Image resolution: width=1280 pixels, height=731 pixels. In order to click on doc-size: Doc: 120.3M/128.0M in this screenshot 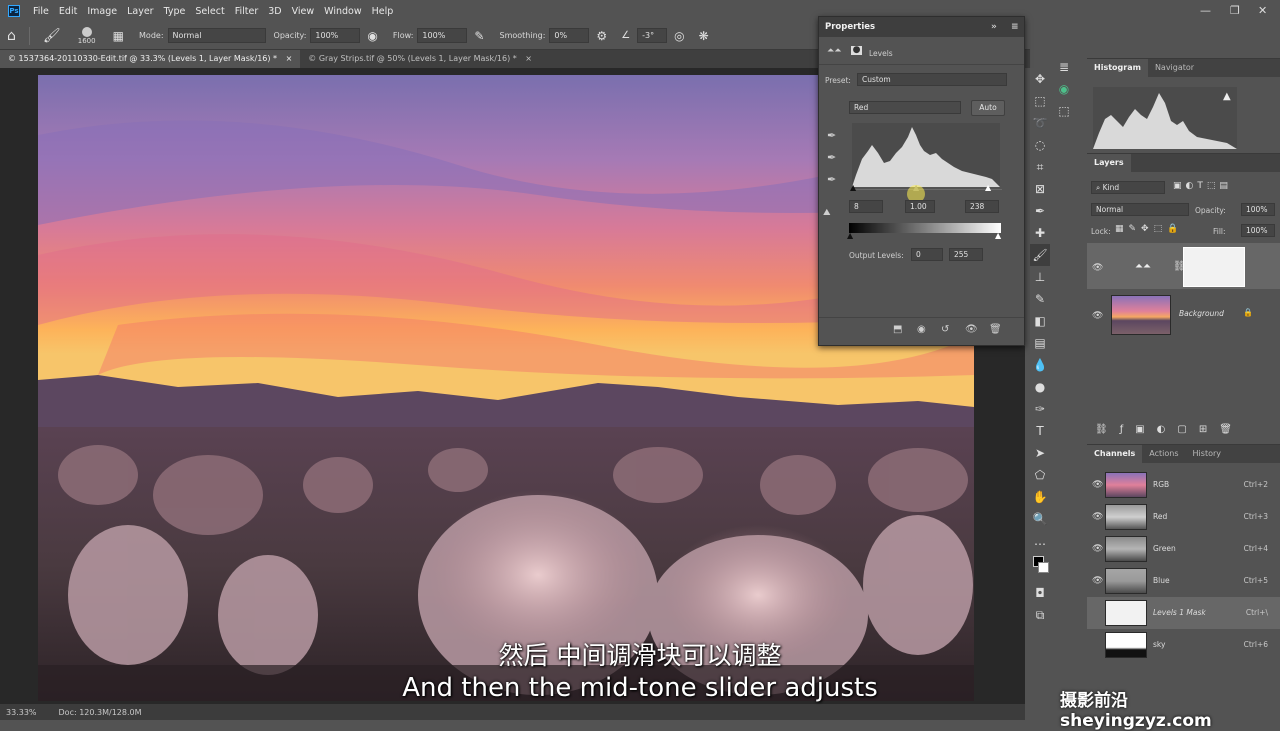, I will do `click(100, 712)`.